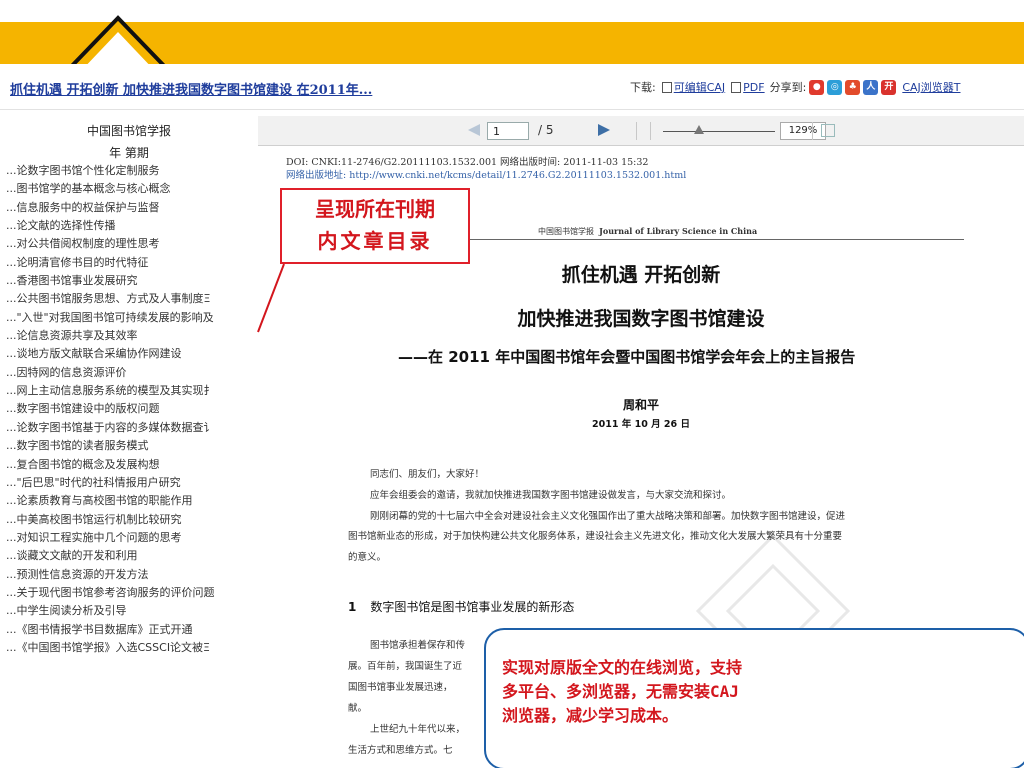 This screenshot has height=768, width=1024. I want to click on toc-callout-line2: 内文章目录, so click(375, 241).